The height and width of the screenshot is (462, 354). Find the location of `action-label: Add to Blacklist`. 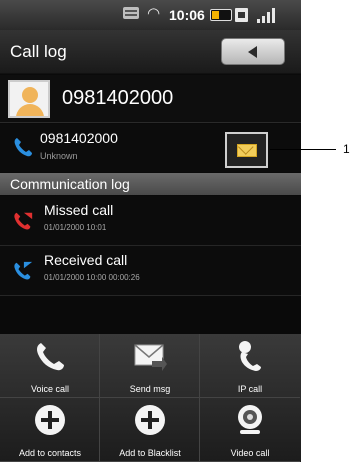

action-label: Add to Blacklist is located at coordinates (150, 453).